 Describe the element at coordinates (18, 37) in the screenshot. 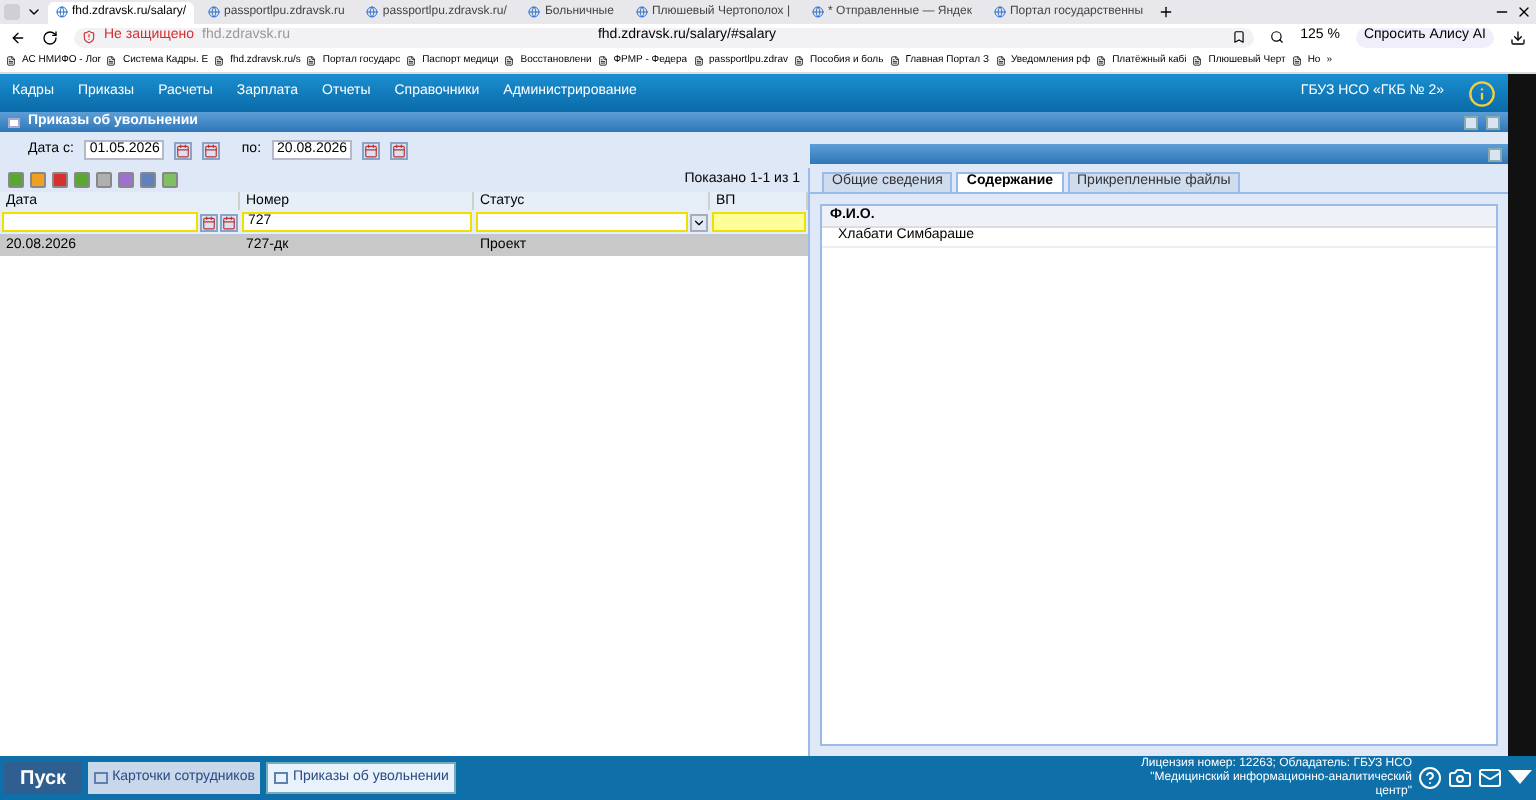

I see `back-icon` at that location.